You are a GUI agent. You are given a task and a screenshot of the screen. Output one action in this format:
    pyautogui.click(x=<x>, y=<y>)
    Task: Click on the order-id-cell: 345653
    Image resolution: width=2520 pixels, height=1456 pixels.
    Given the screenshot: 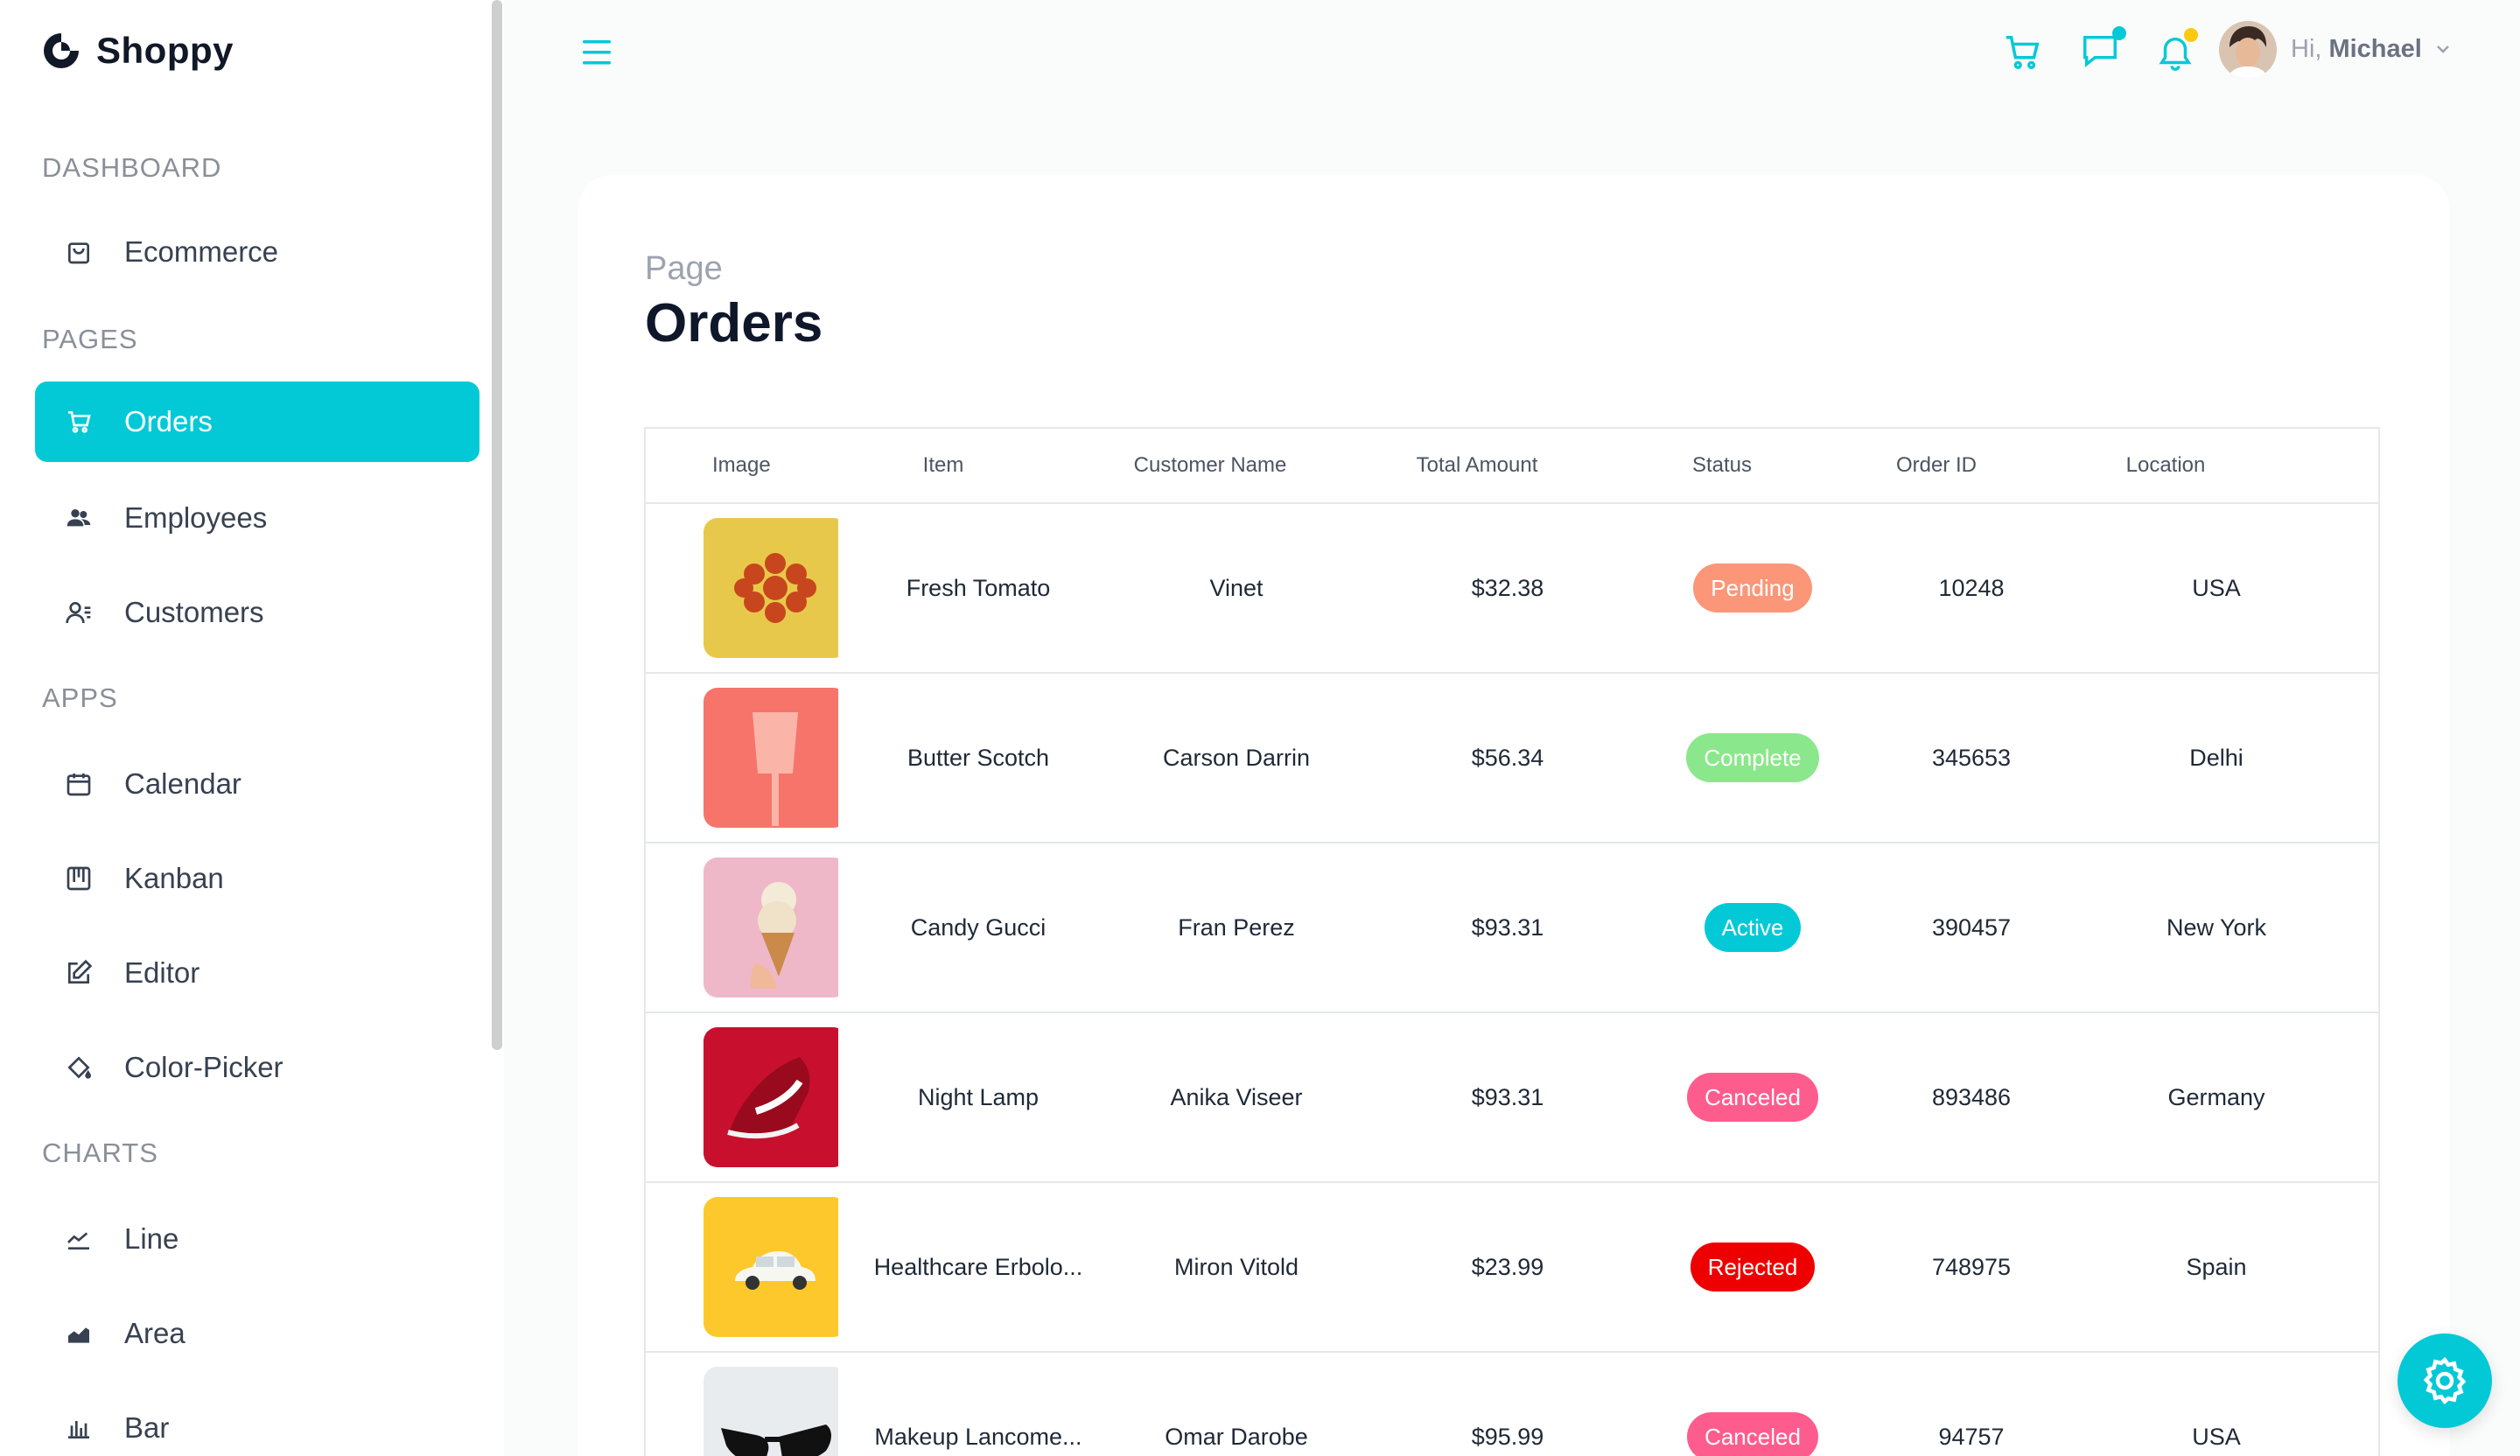 What is the action you would take?
    pyautogui.click(x=1971, y=757)
    